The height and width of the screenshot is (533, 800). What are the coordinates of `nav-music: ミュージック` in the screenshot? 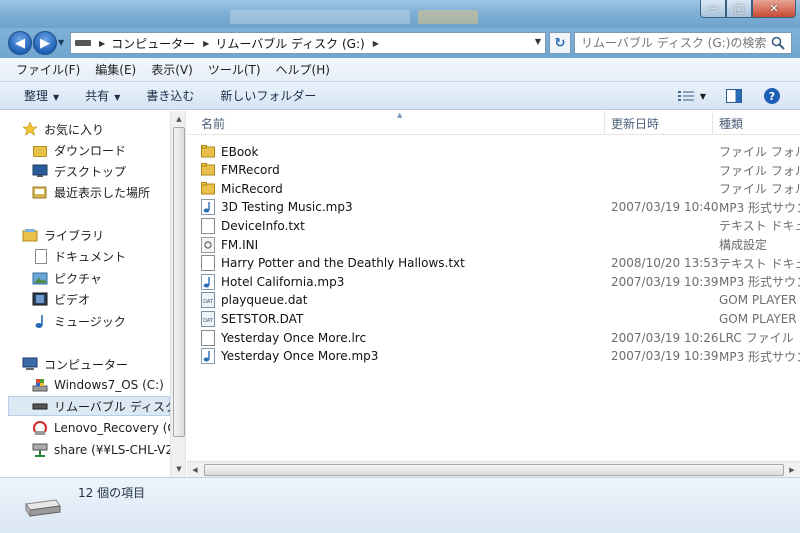 It's located at (79, 321).